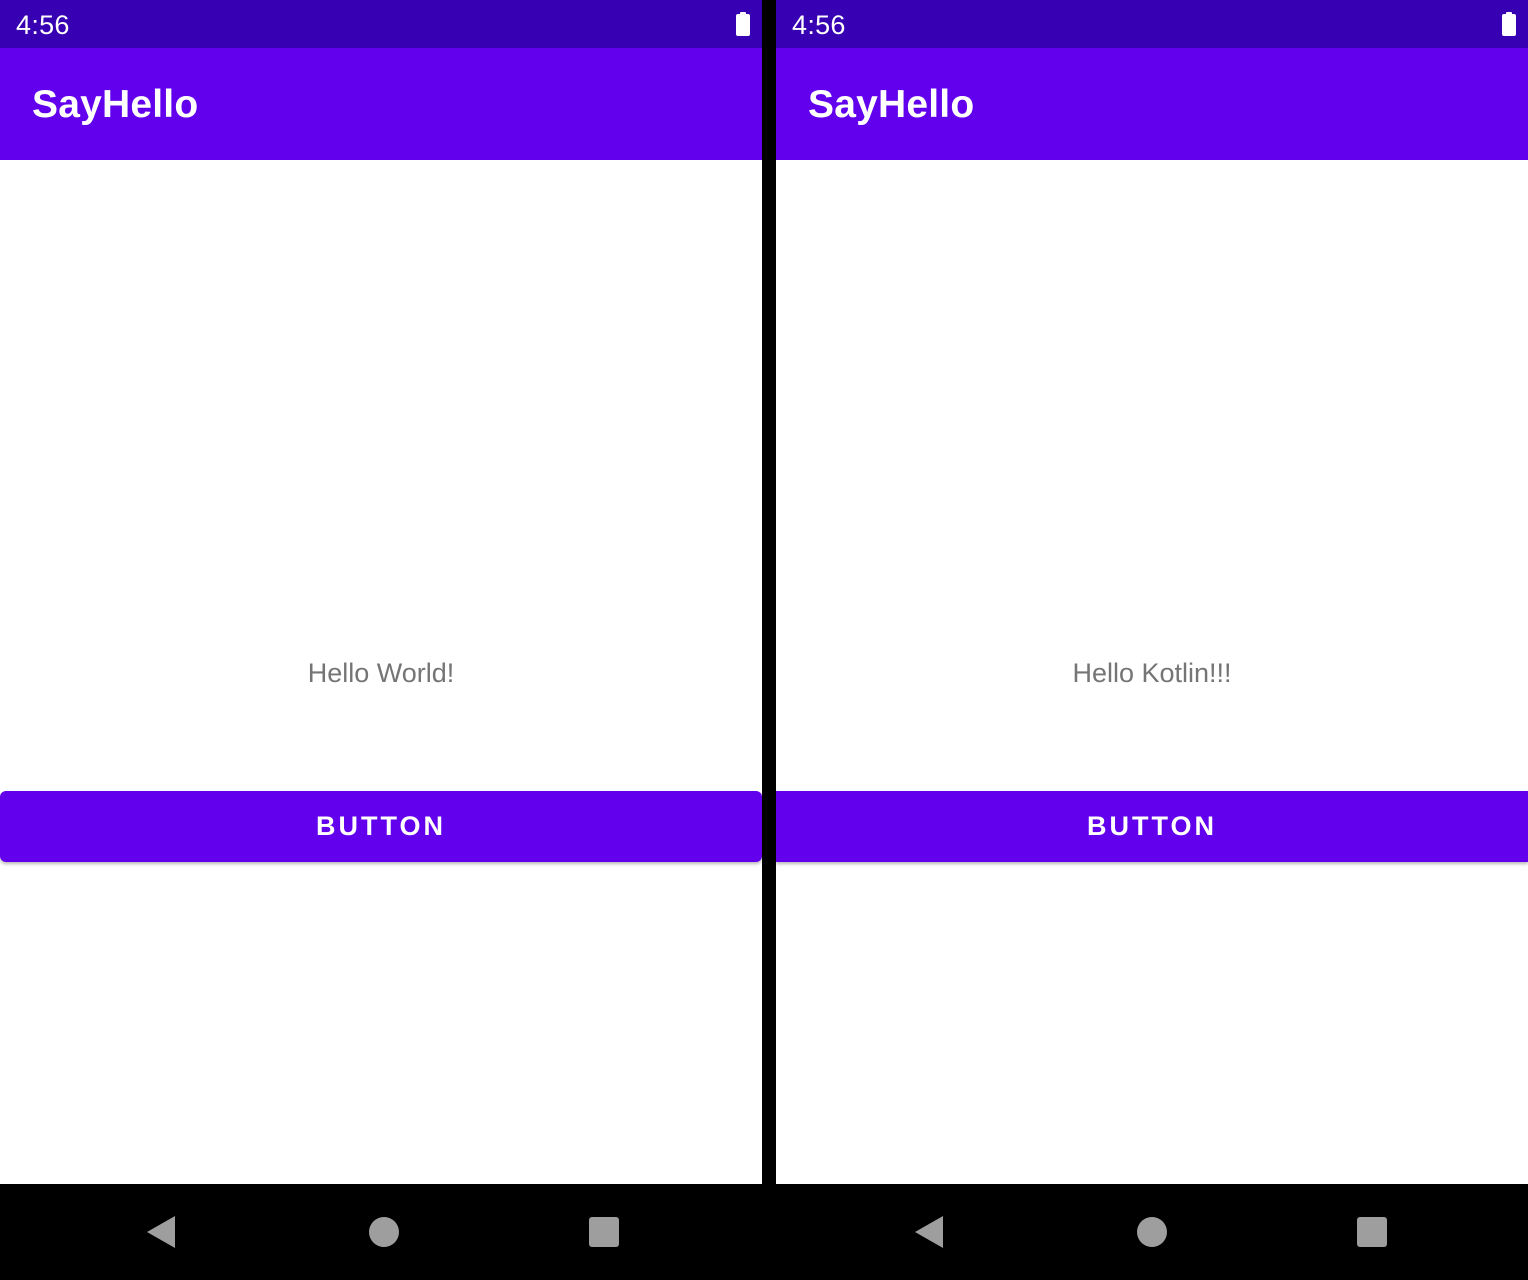 This screenshot has height=1280, width=1528. I want to click on hello-message: Hello Kotlin!!!, so click(1152, 673).